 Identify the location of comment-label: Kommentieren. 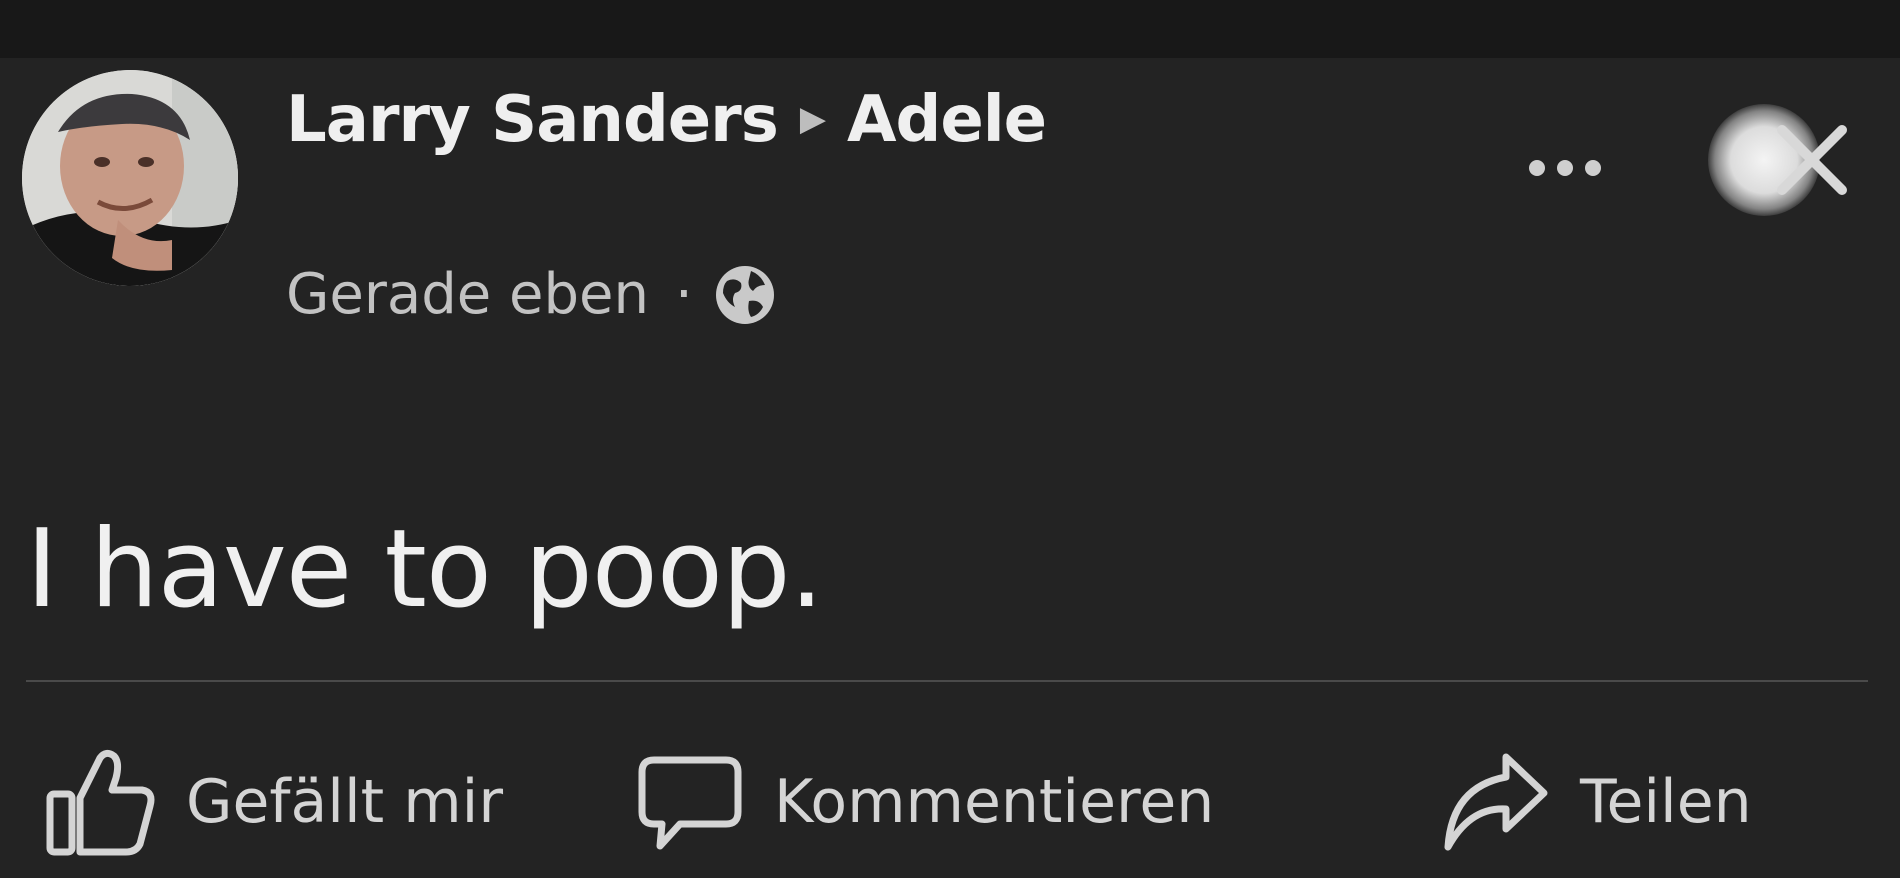
(994, 802).